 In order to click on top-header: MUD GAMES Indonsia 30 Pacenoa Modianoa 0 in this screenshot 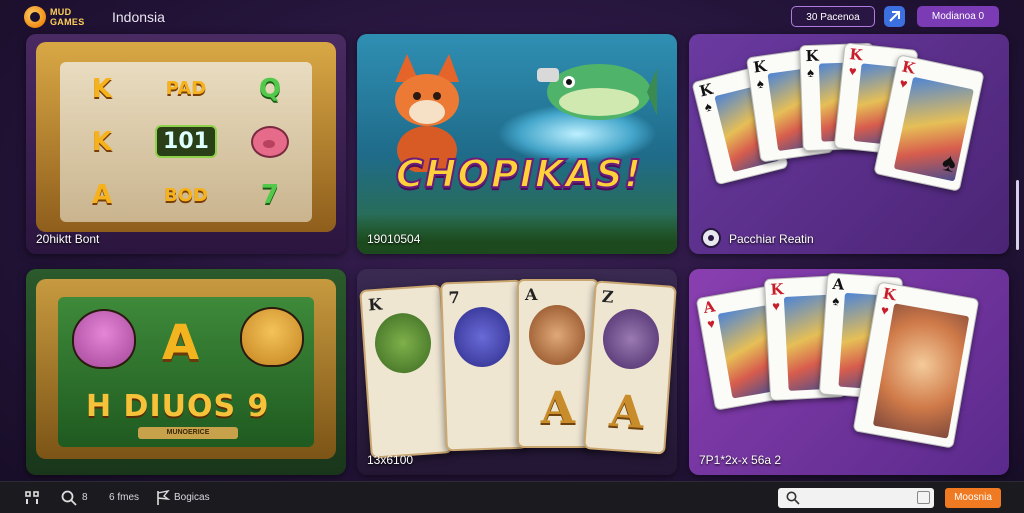, I will do `click(512, 17)`.